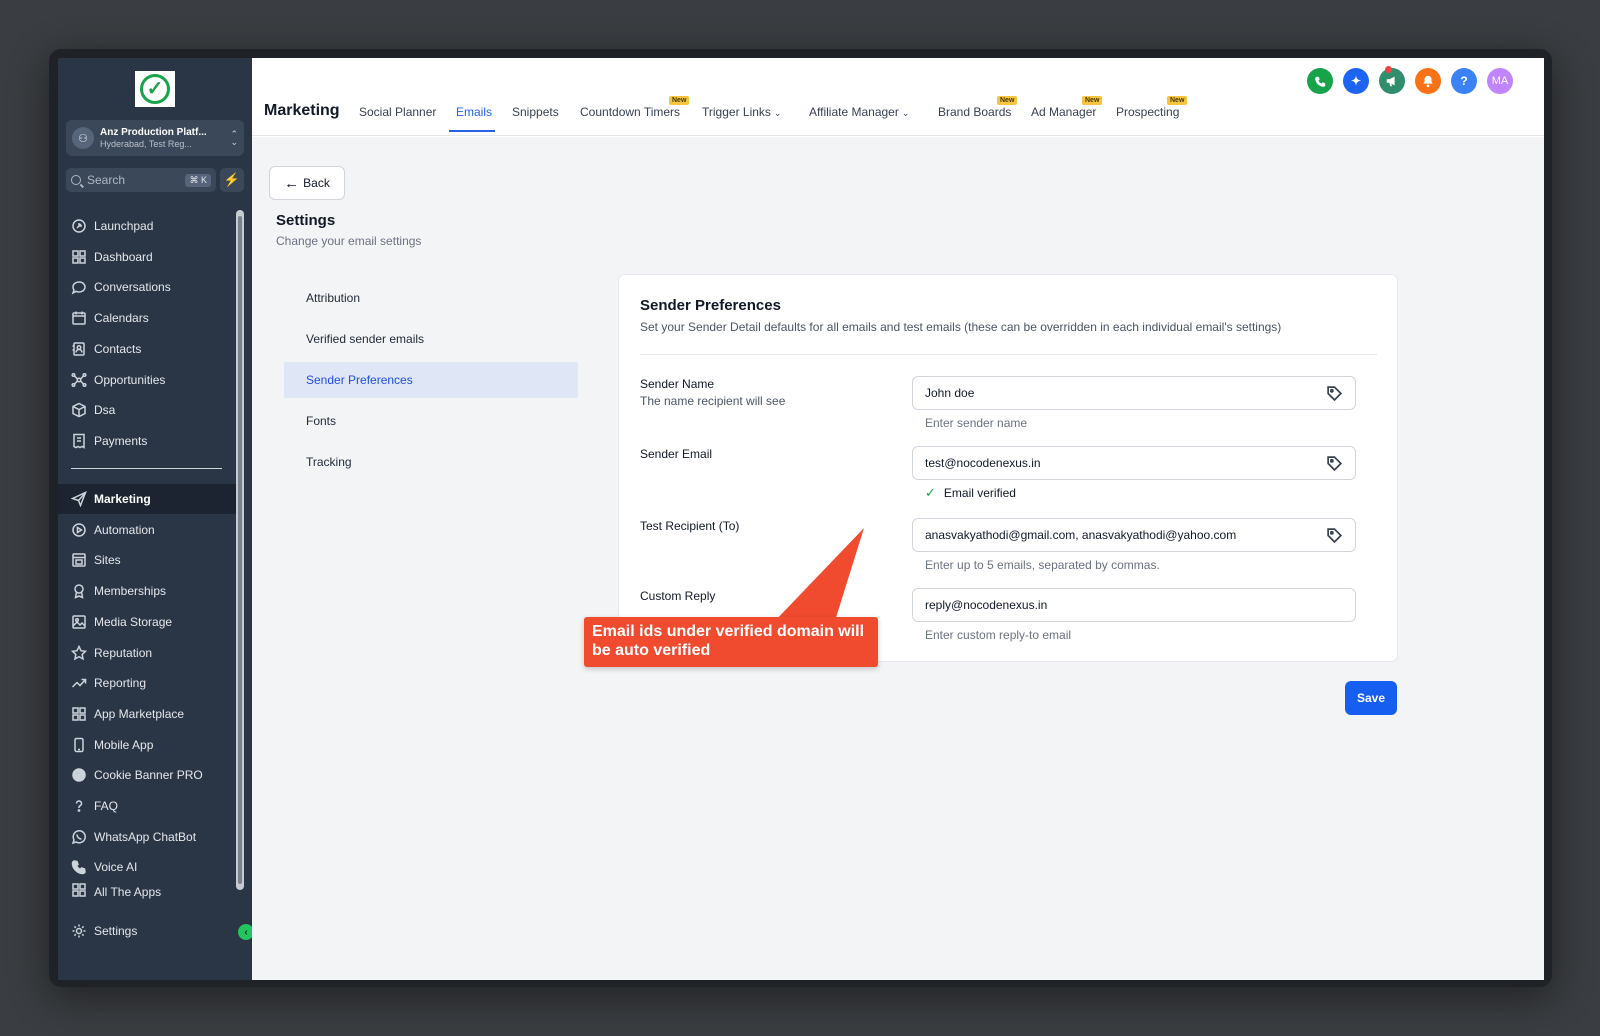 The height and width of the screenshot is (1036, 1600). Describe the element at coordinates (147, 745) in the screenshot. I see `sidebar-item-mobile-app: Mobile App` at that location.